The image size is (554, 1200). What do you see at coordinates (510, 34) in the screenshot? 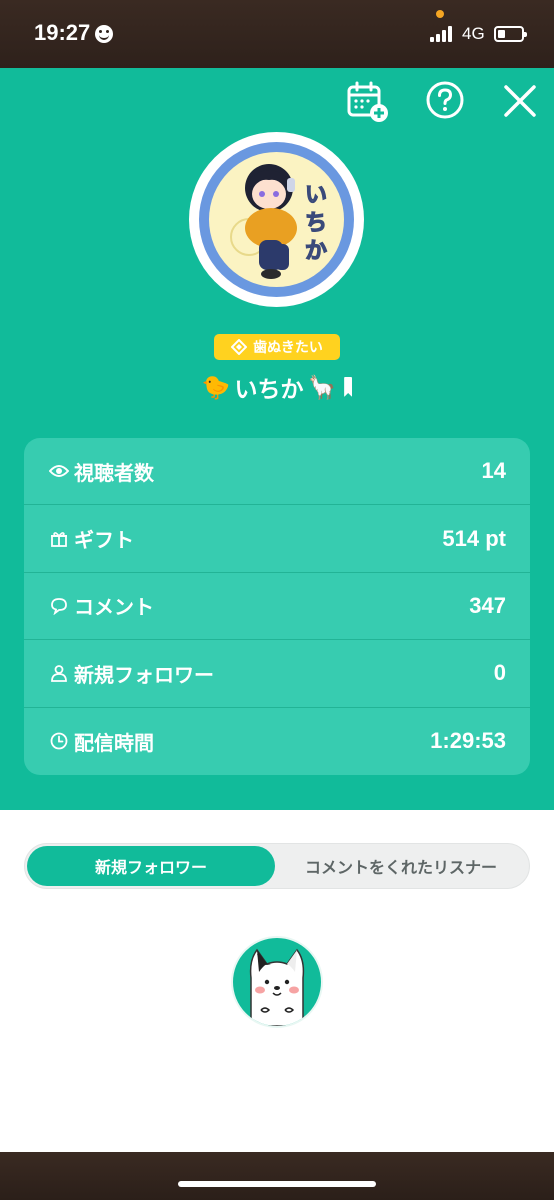
I see `battery-icon` at bounding box center [510, 34].